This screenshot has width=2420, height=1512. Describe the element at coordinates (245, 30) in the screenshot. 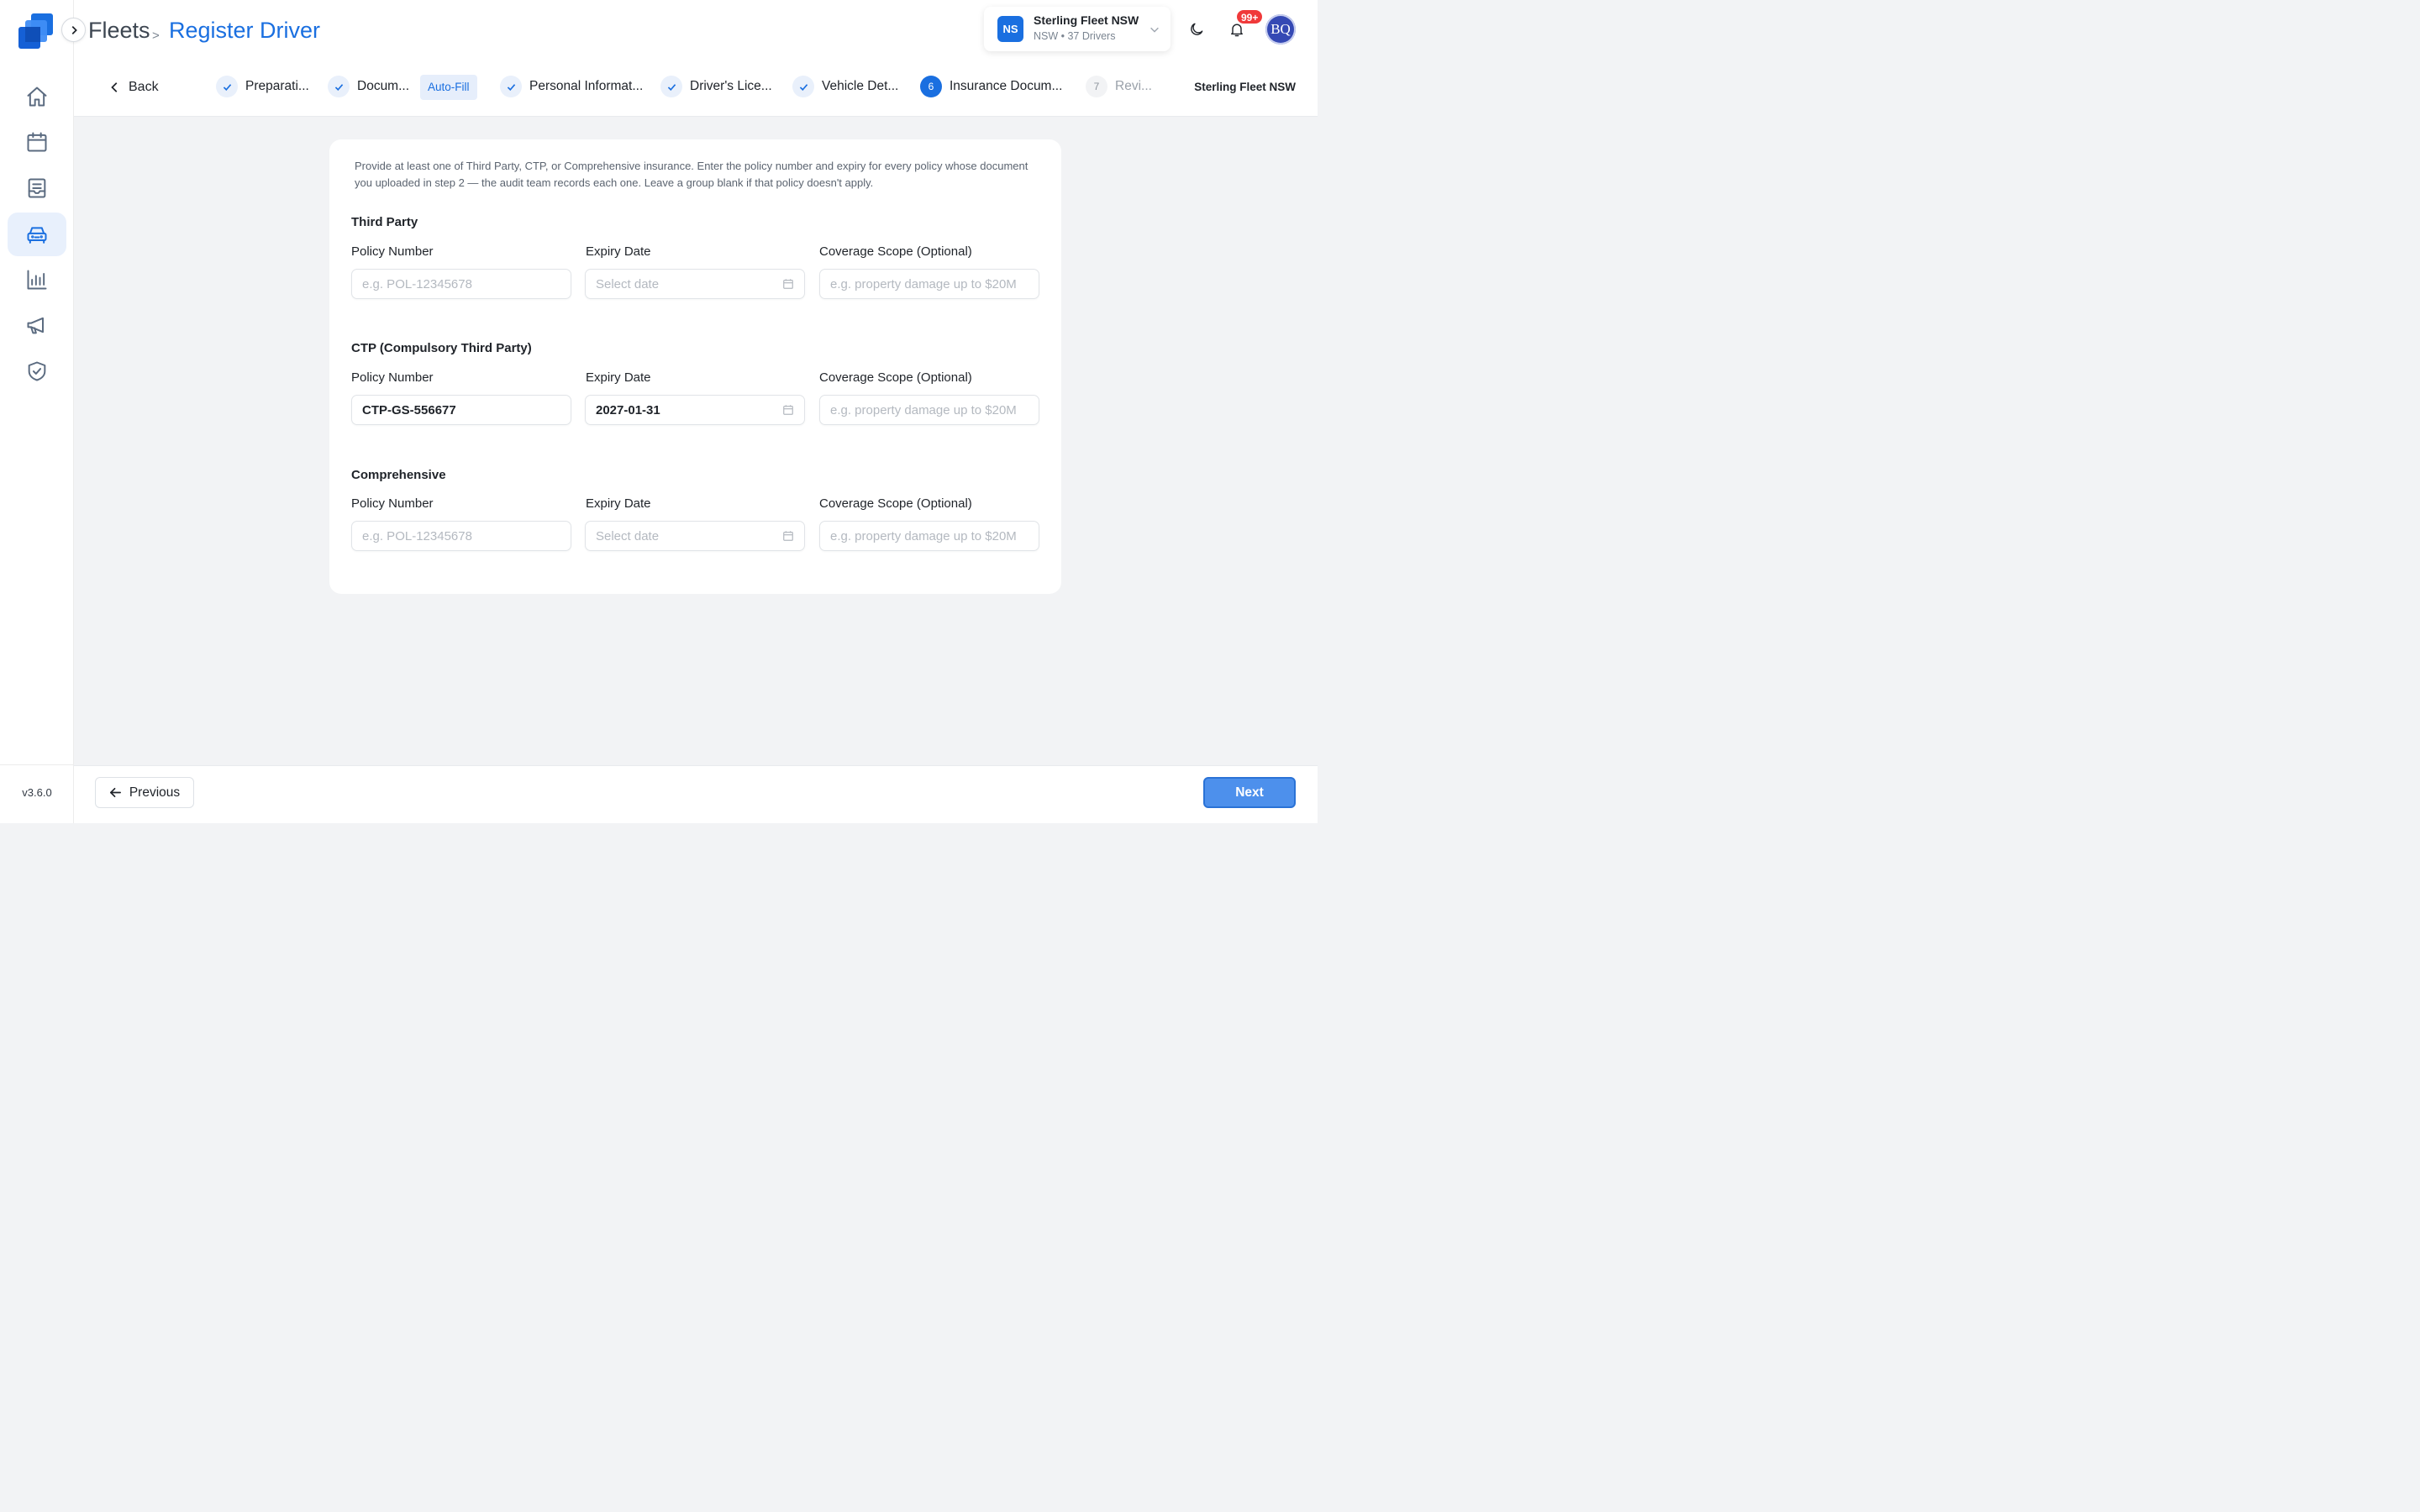

I see `page-title: Register Driver` at that location.